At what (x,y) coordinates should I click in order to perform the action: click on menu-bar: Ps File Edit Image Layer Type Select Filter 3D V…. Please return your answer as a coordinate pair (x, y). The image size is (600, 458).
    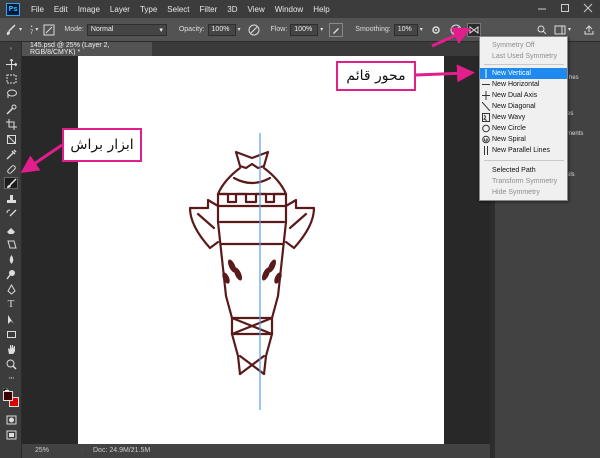
    Looking at the image, I should click on (300, 9).